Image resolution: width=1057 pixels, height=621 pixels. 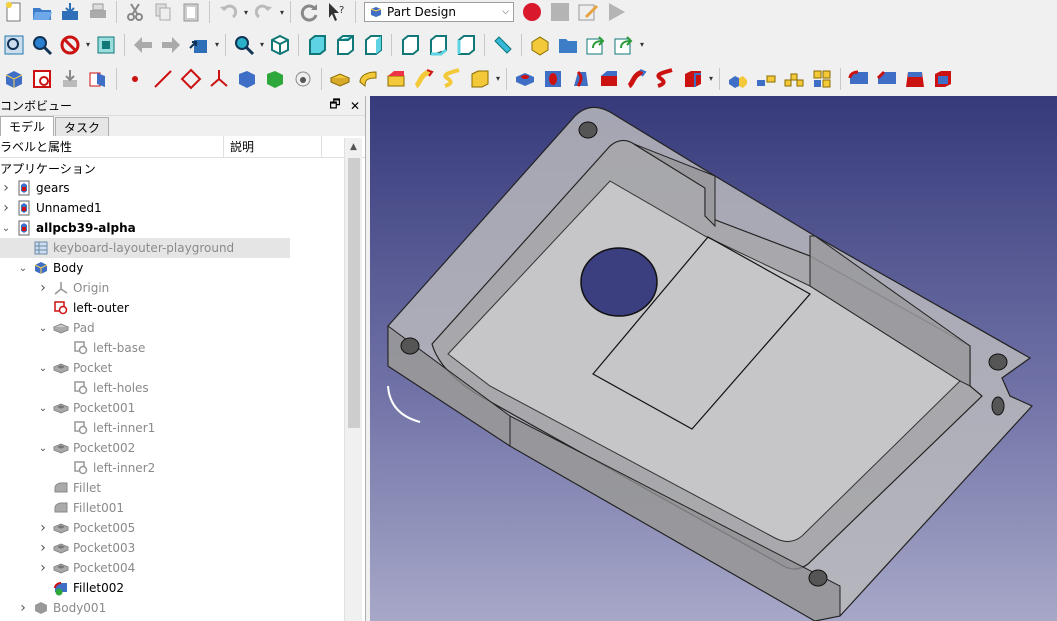 I want to click on thickness-button, so click(x=943, y=79).